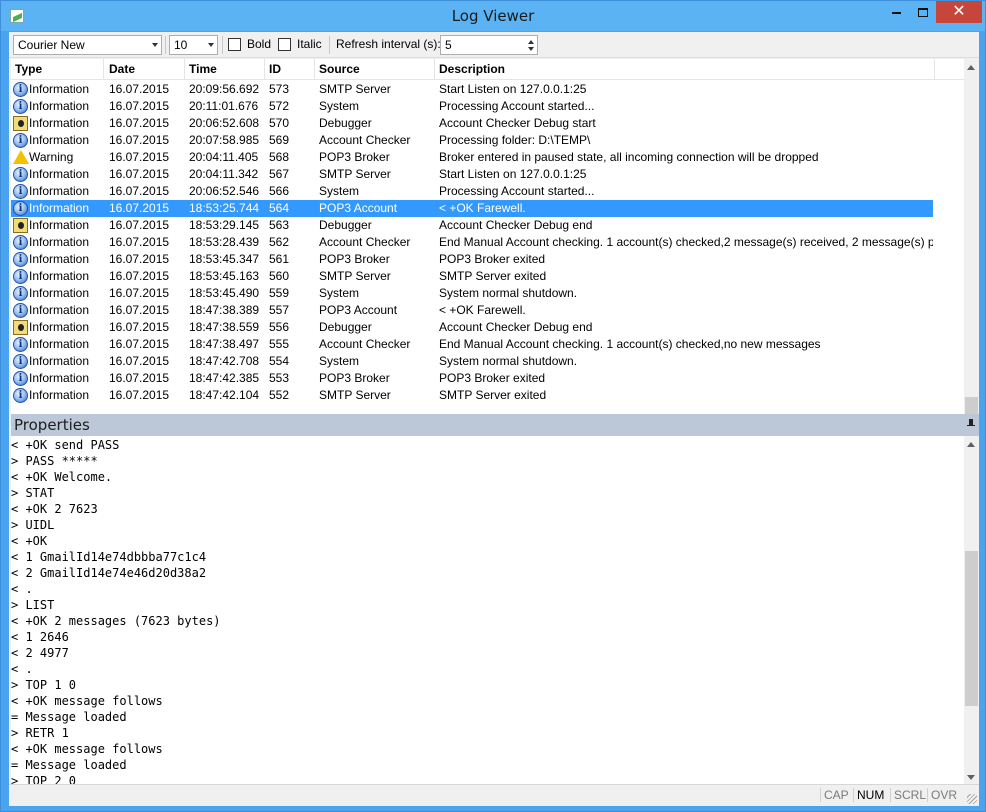 The width and height of the screenshot is (986, 812). Describe the element at coordinates (284, 44) in the screenshot. I see `italic-checkbox` at that location.